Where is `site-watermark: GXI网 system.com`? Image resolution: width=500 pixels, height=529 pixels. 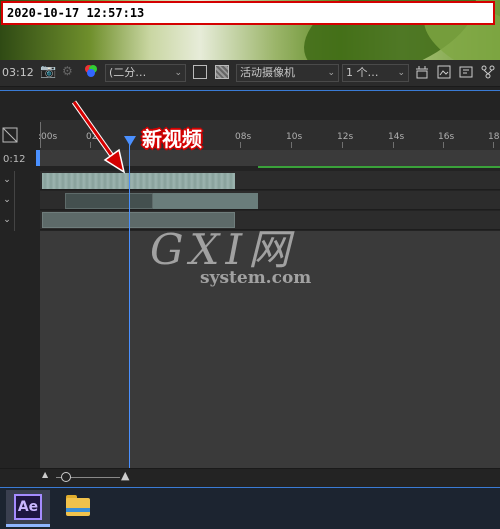
site-watermark: GXI网 system.com is located at coordinates (231, 257).